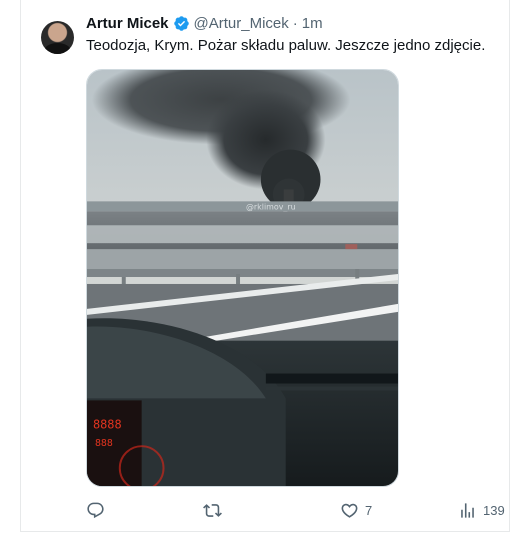  Describe the element at coordinates (271, 206) in the screenshot. I see `photo-watermark: @rklimov_ru` at that location.